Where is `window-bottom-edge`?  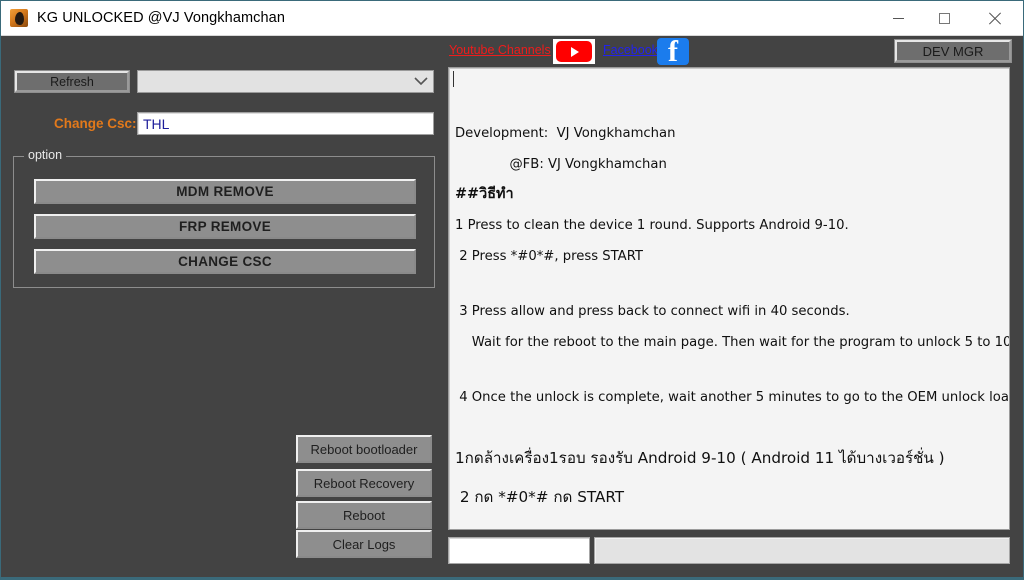 window-bottom-edge is located at coordinates (512, 578).